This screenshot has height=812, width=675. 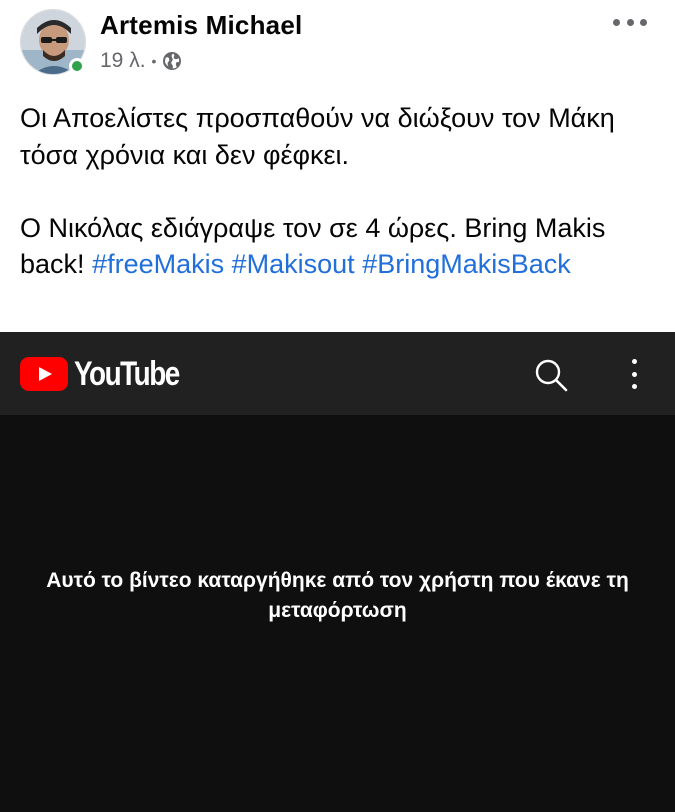 I want to click on youtube-logo: YouTube, so click(x=111, y=373).